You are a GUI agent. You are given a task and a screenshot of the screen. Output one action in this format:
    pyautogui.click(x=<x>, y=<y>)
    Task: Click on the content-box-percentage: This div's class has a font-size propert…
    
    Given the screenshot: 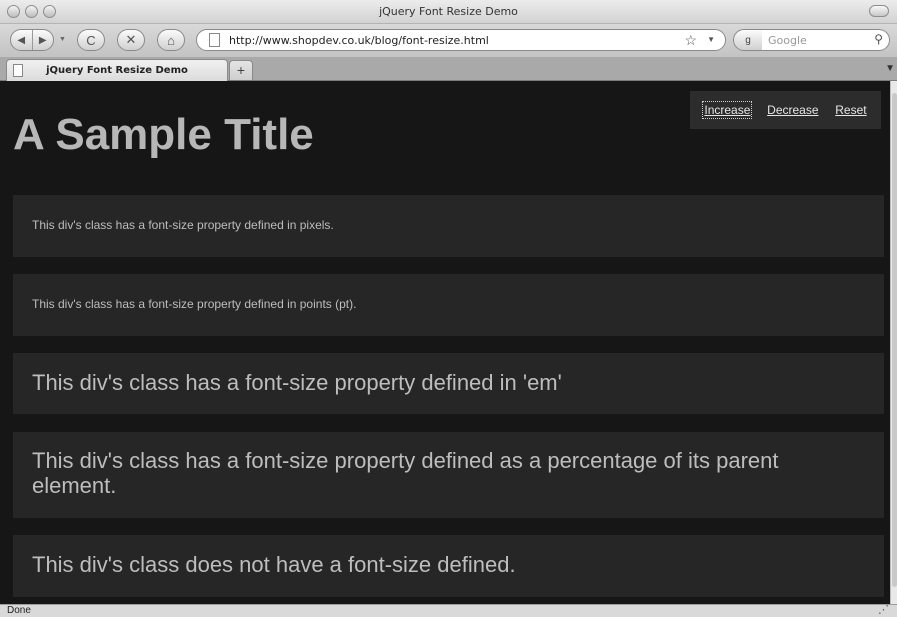 What is the action you would take?
    pyautogui.click(x=448, y=475)
    